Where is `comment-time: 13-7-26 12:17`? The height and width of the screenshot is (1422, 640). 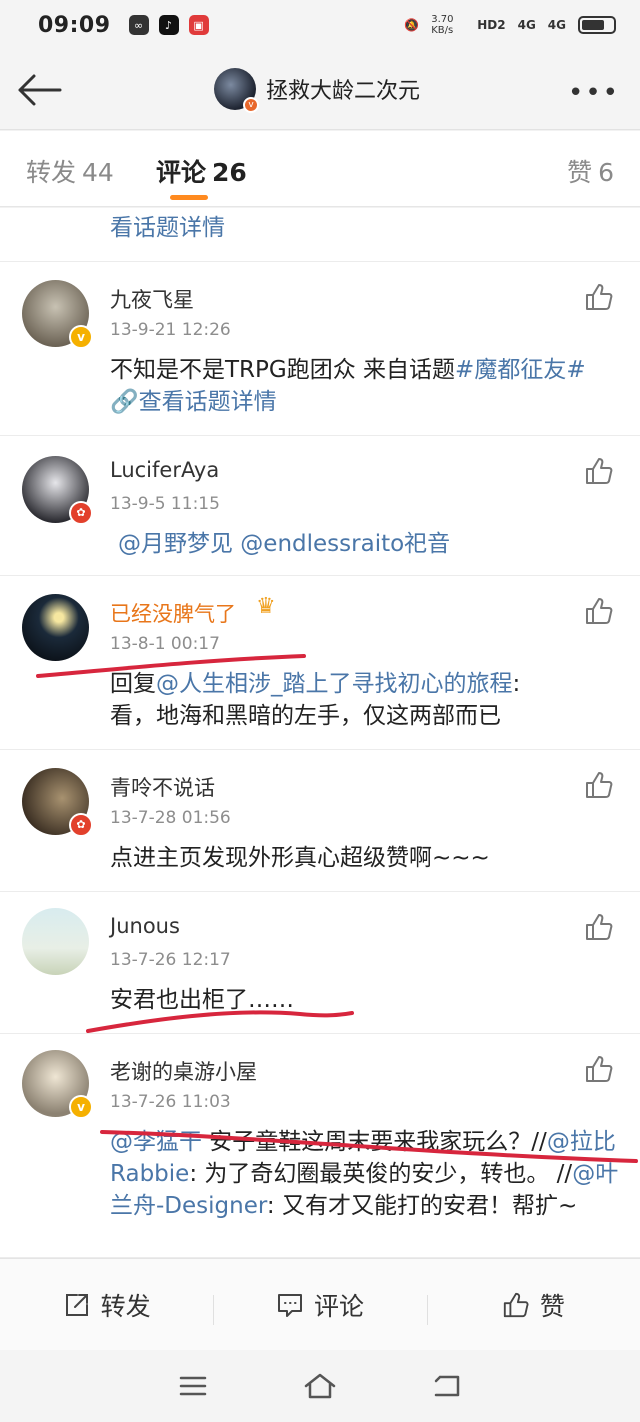
comment-time: 13-7-26 12:17 is located at coordinates (170, 960).